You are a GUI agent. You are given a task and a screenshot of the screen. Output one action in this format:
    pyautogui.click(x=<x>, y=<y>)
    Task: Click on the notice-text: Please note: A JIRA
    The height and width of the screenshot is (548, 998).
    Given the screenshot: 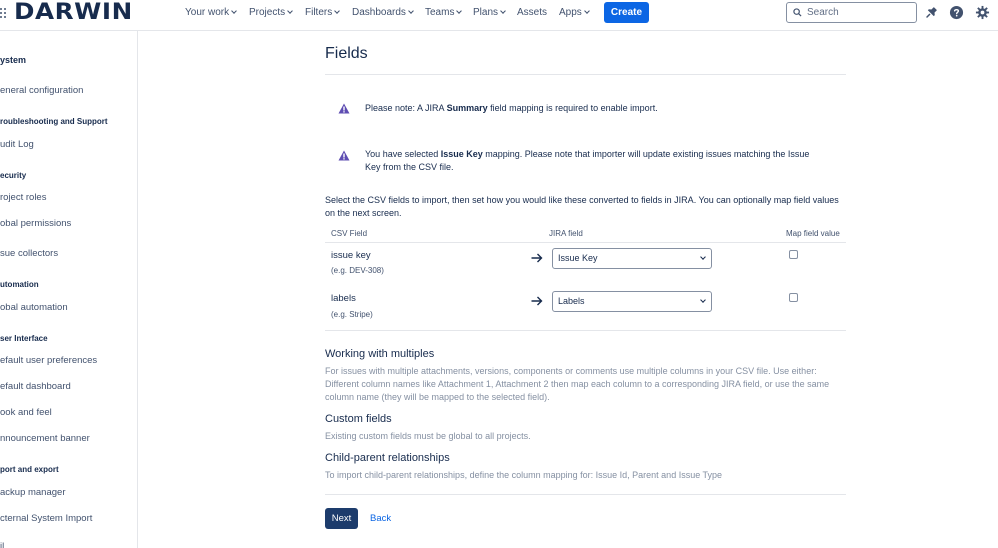 What is the action you would take?
    pyautogui.click(x=406, y=108)
    